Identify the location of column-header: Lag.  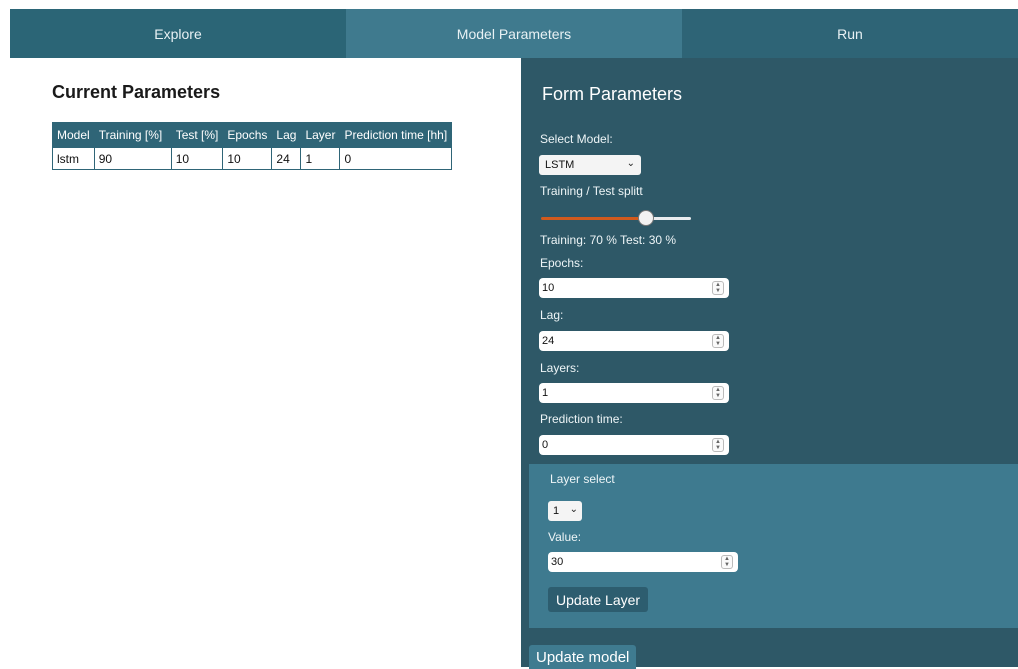
(286, 135).